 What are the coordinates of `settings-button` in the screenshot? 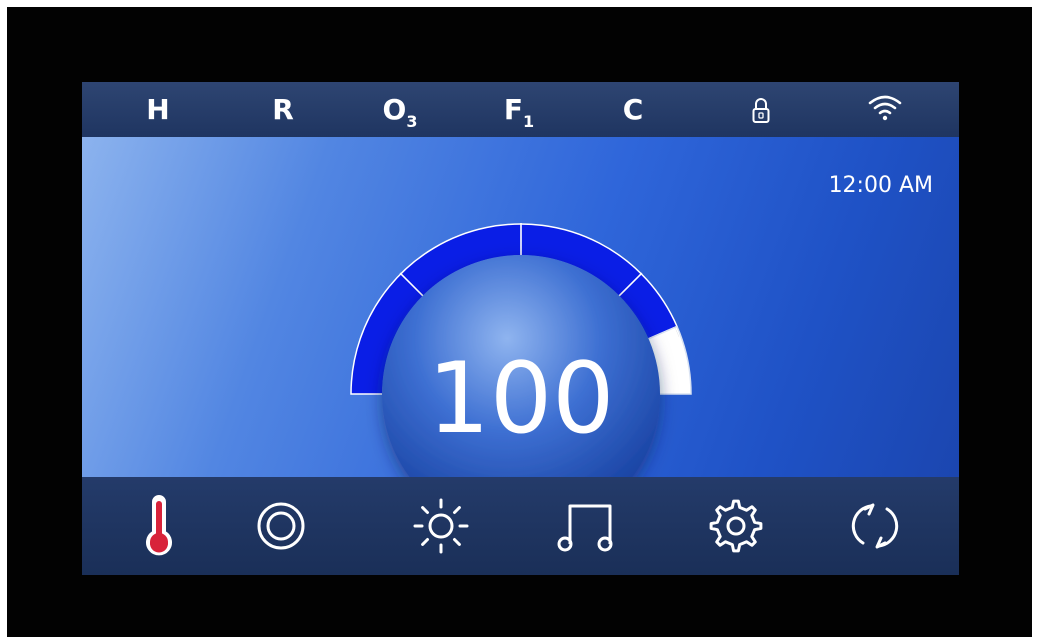 It's located at (736, 526).